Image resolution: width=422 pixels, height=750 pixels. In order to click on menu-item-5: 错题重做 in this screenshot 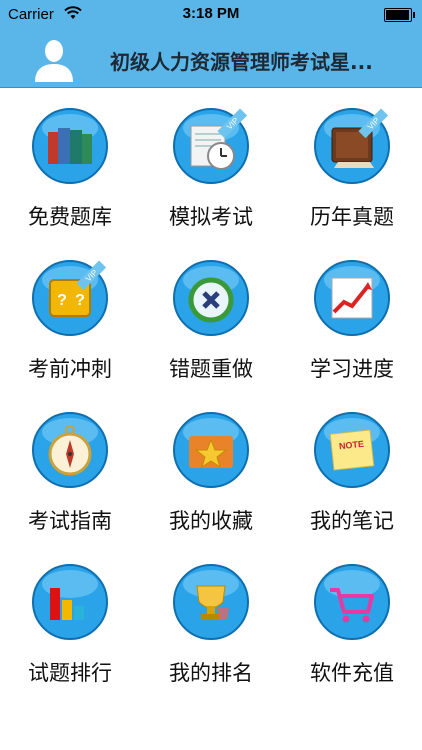, I will do `click(211, 315)`.